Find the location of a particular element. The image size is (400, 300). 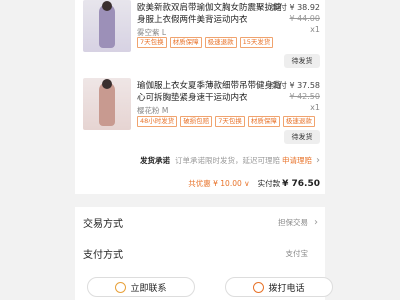

original-price: ¥ 44.00 is located at coordinates (304, 18).